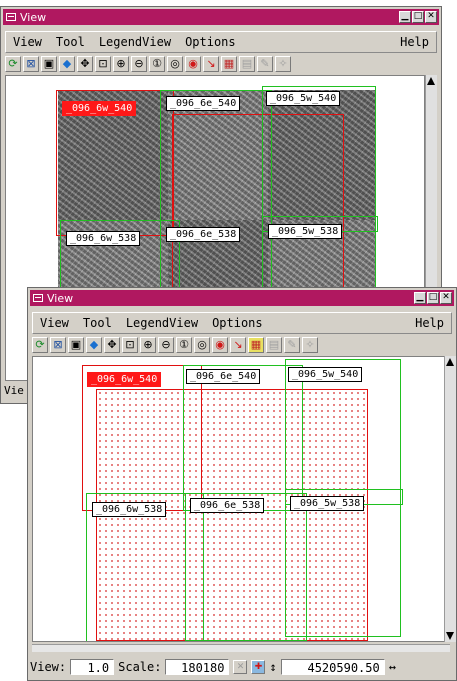  Describe the element at coordinates (450, 499) in the screenshot. I see `vertical-scrollbar` at that location.